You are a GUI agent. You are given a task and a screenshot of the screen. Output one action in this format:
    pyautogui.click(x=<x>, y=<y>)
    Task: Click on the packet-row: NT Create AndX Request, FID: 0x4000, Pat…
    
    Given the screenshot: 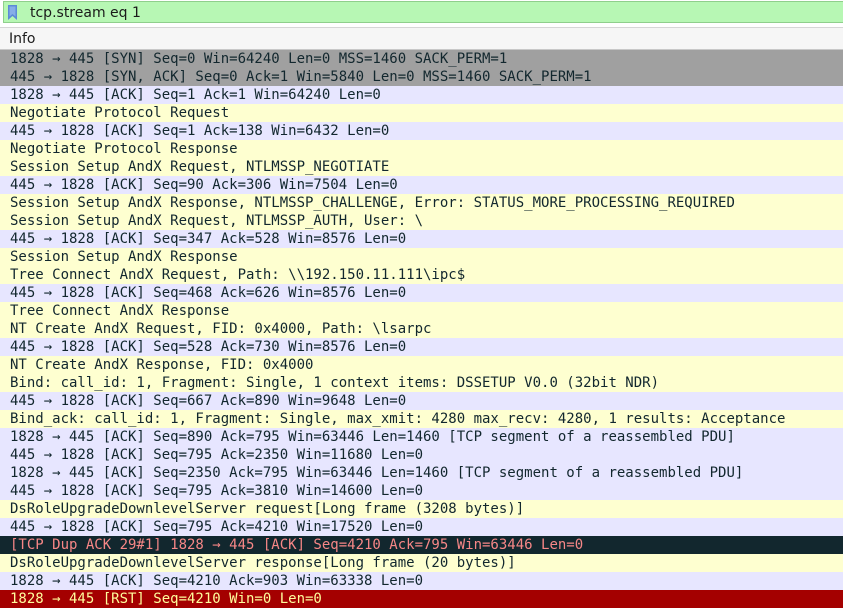 What is the action you would take?
    pyautogui.click(x=421, y=329)
    